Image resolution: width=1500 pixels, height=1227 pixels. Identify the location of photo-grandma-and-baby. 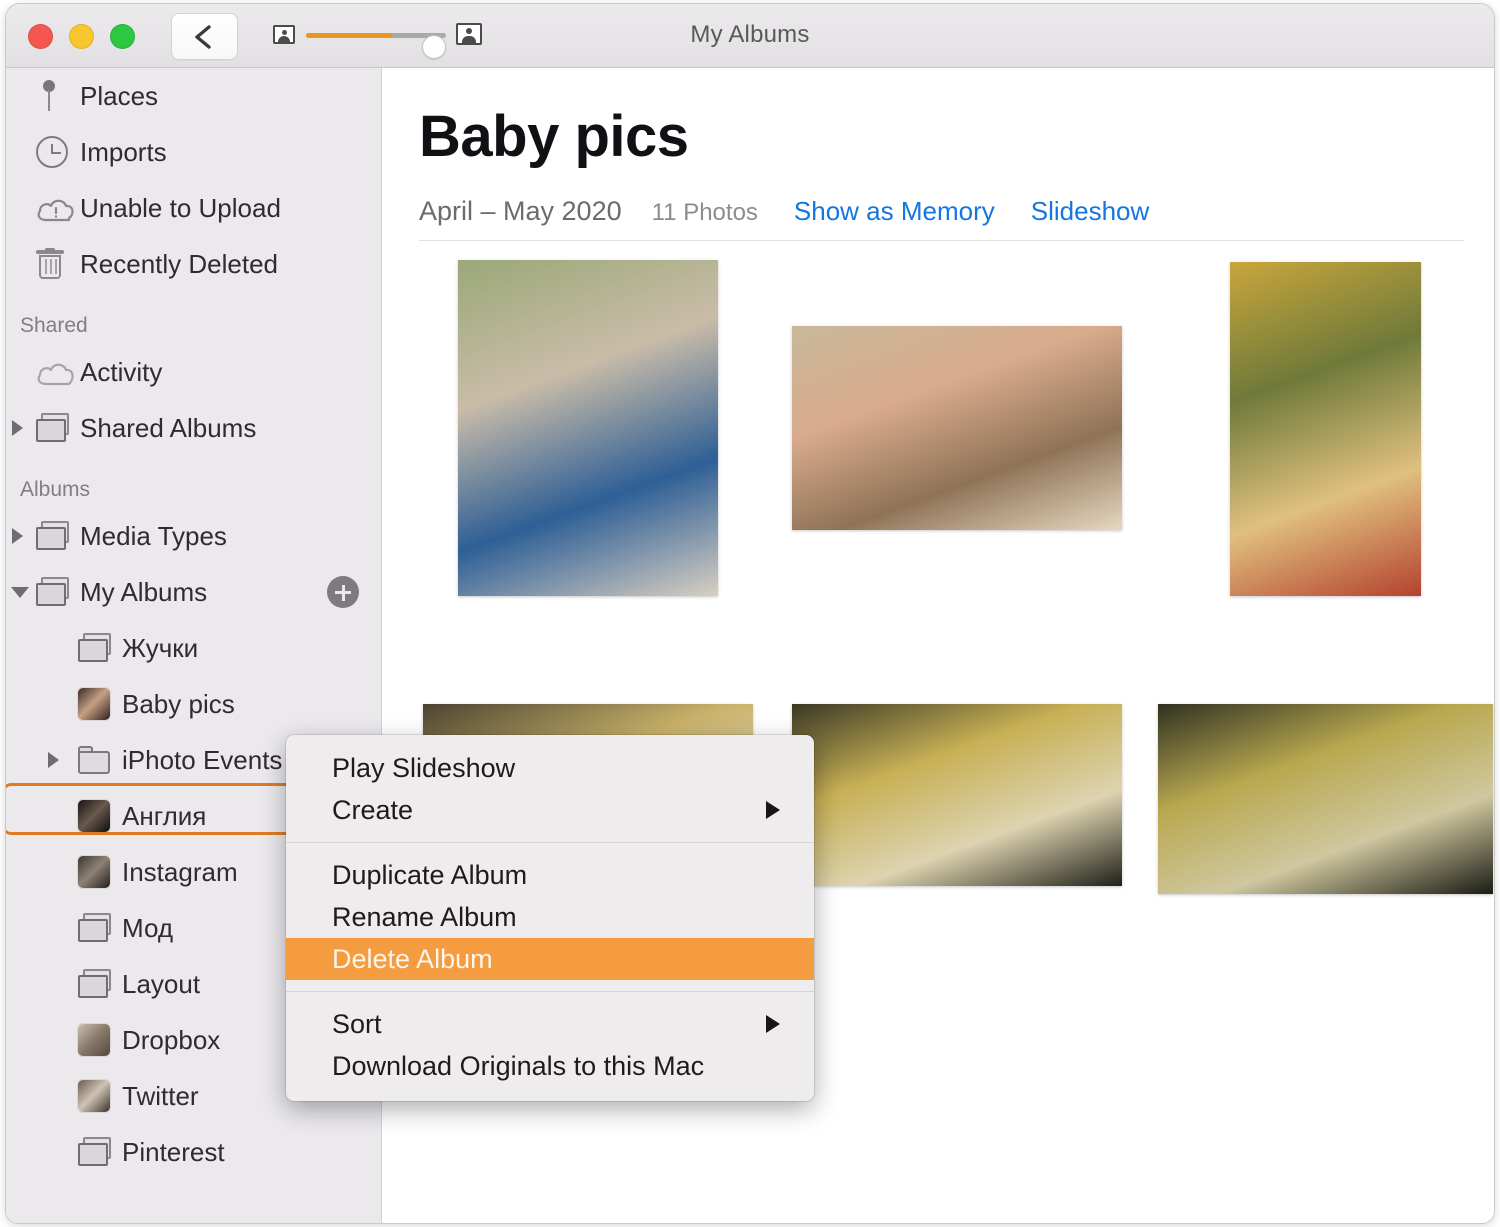
(588, 428).